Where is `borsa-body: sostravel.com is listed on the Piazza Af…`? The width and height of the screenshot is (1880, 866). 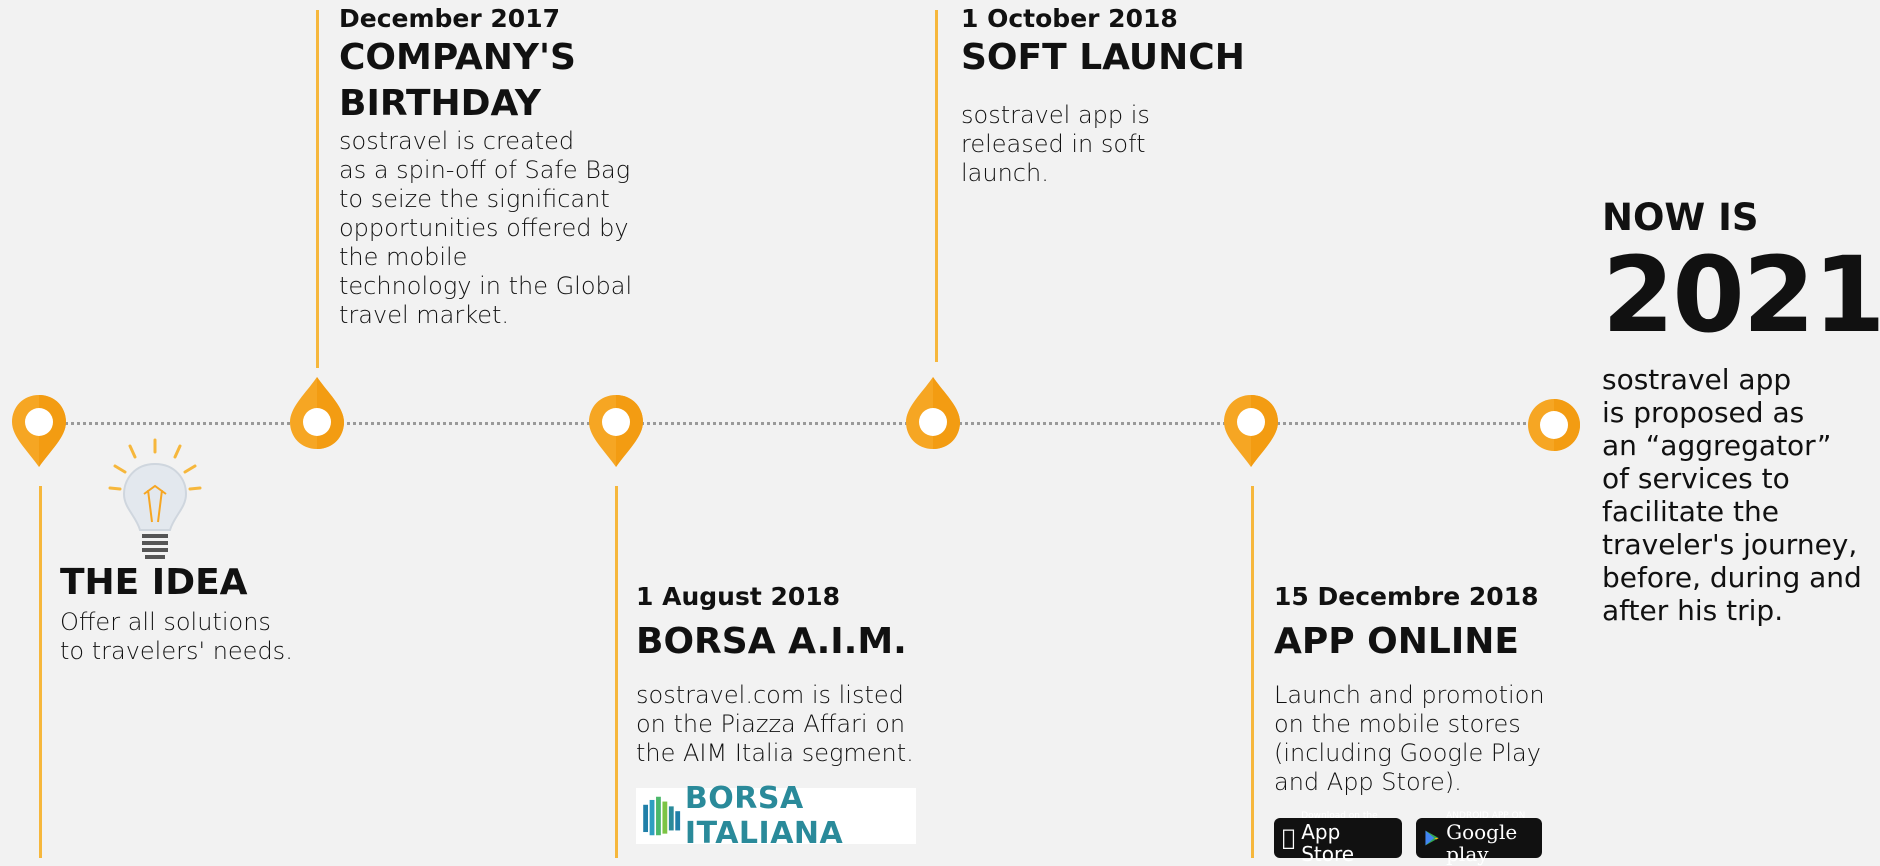
borsa-body: sostravel.com is listed on the Piazza Af… is located at coordinates (796, 724).